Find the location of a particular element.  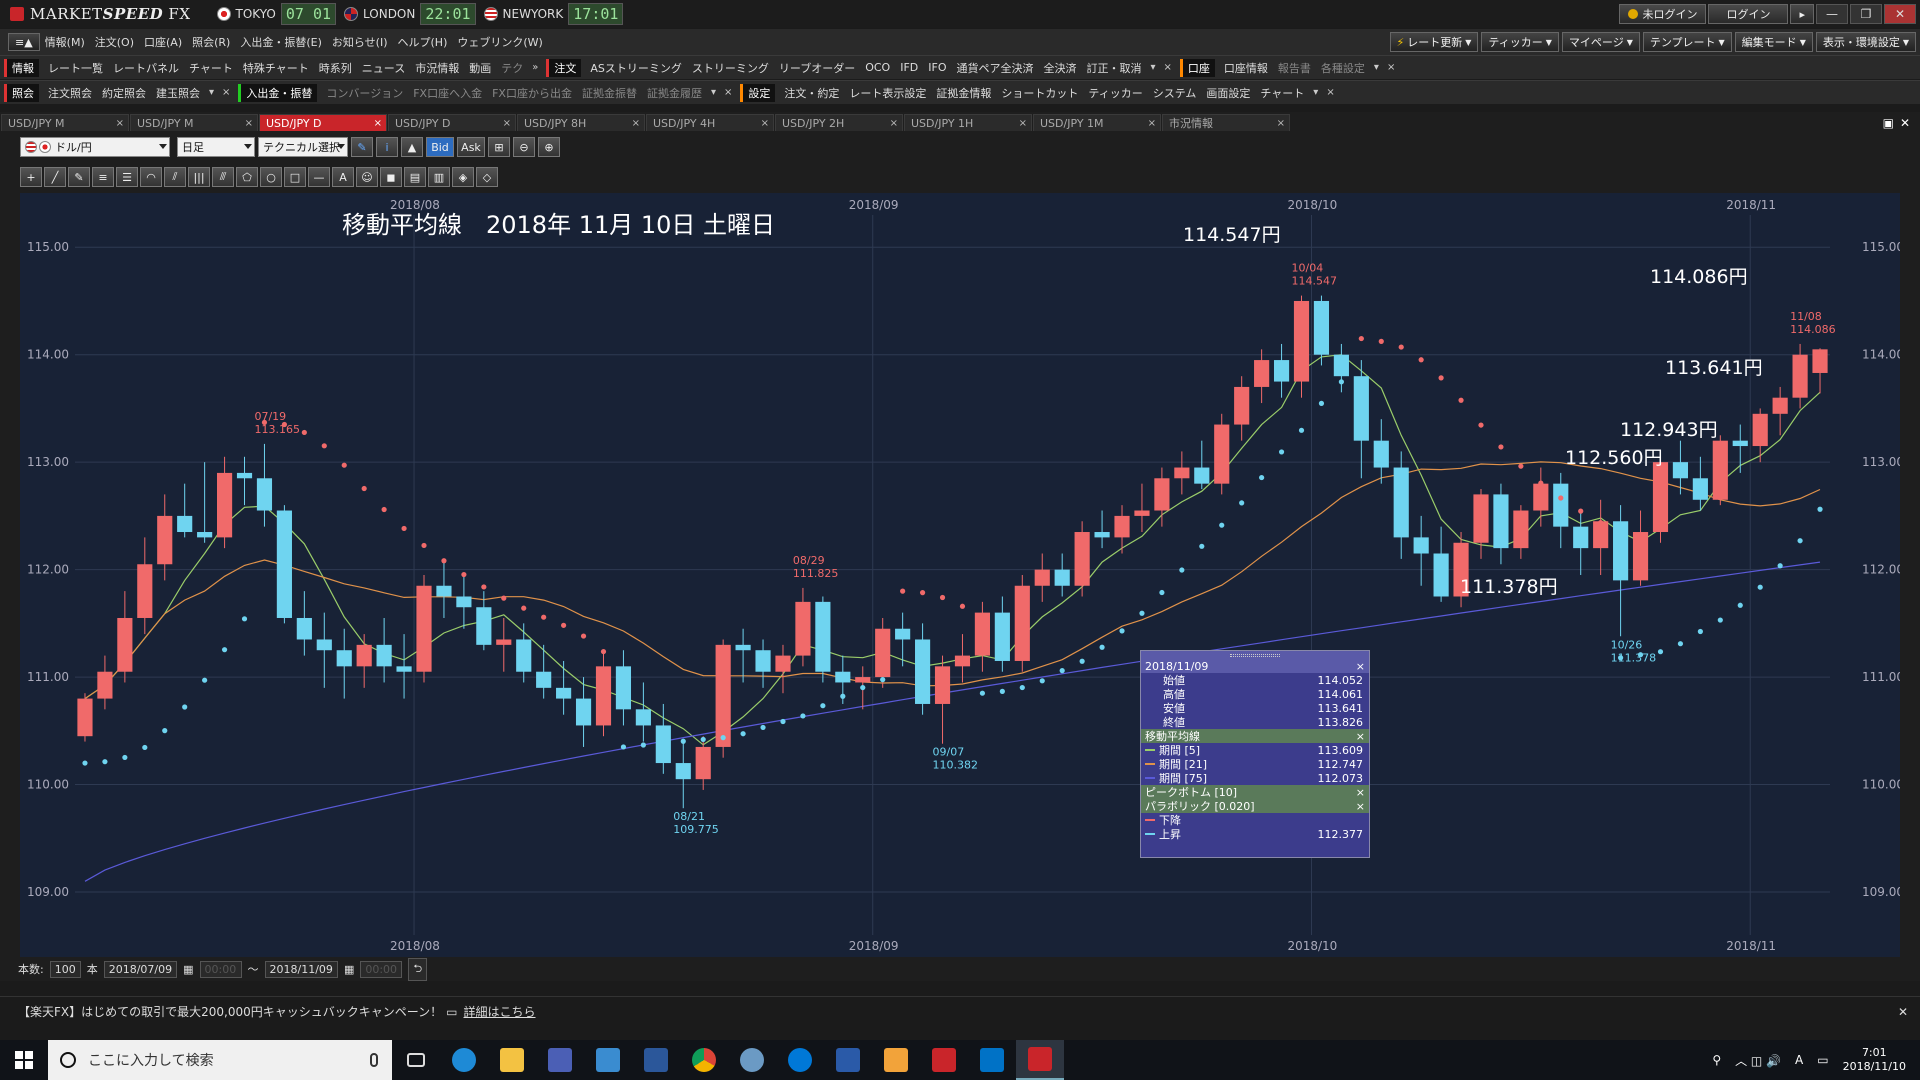

zoom-in-icon: ⊕ is located at coordinates (549, 147).